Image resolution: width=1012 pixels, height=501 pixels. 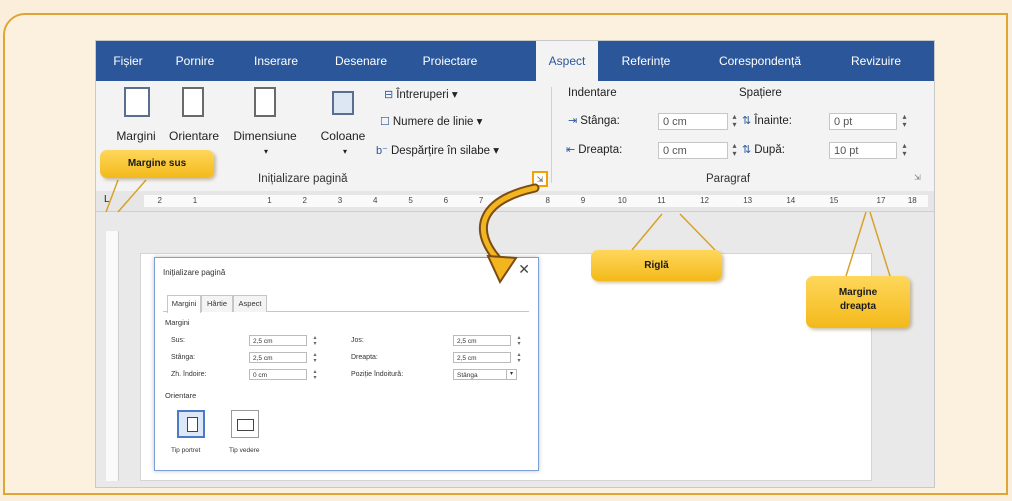 I want to click on breaks-icon: ⊟, so click(x=389, y=95).